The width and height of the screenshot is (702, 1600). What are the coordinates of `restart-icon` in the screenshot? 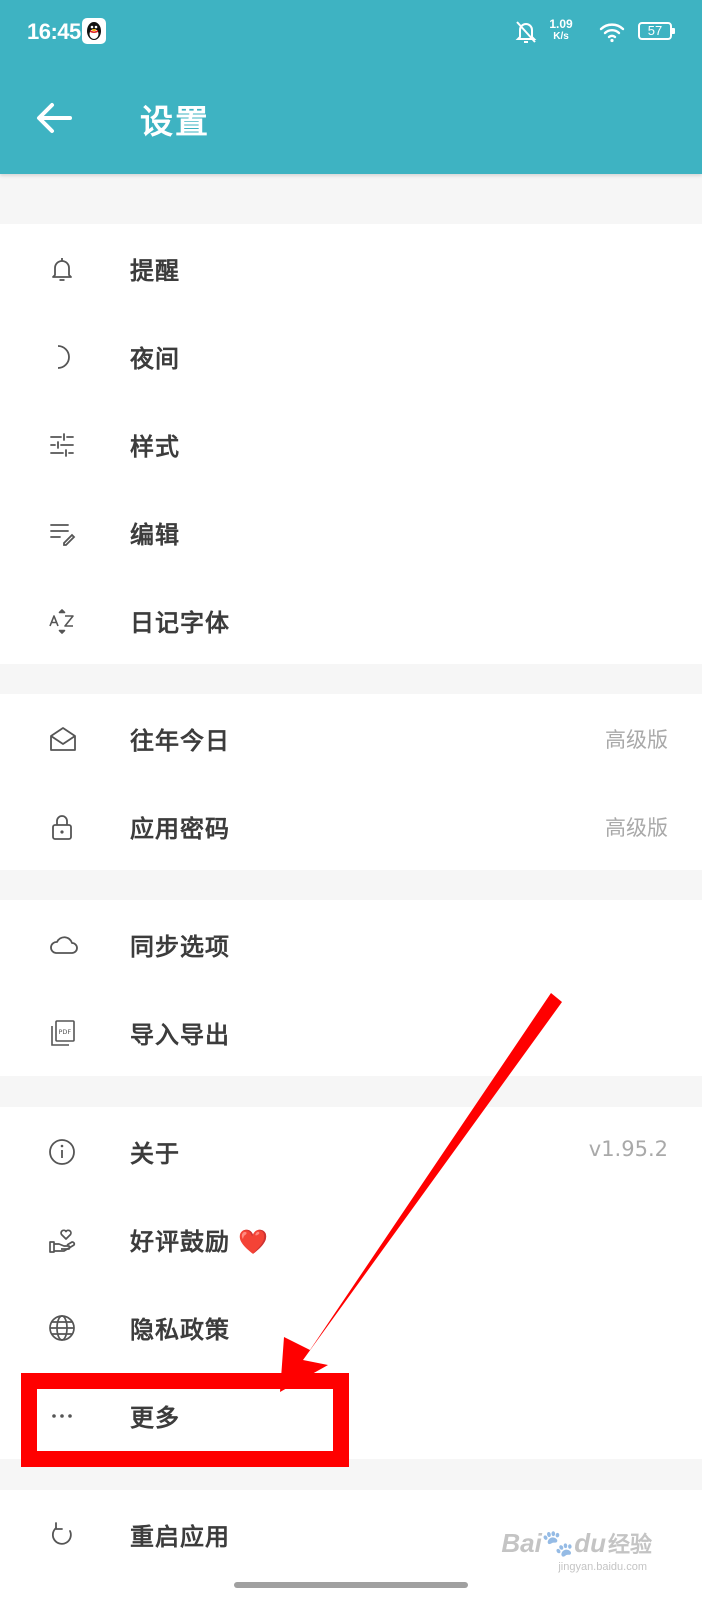 It's located at (62, 1535).